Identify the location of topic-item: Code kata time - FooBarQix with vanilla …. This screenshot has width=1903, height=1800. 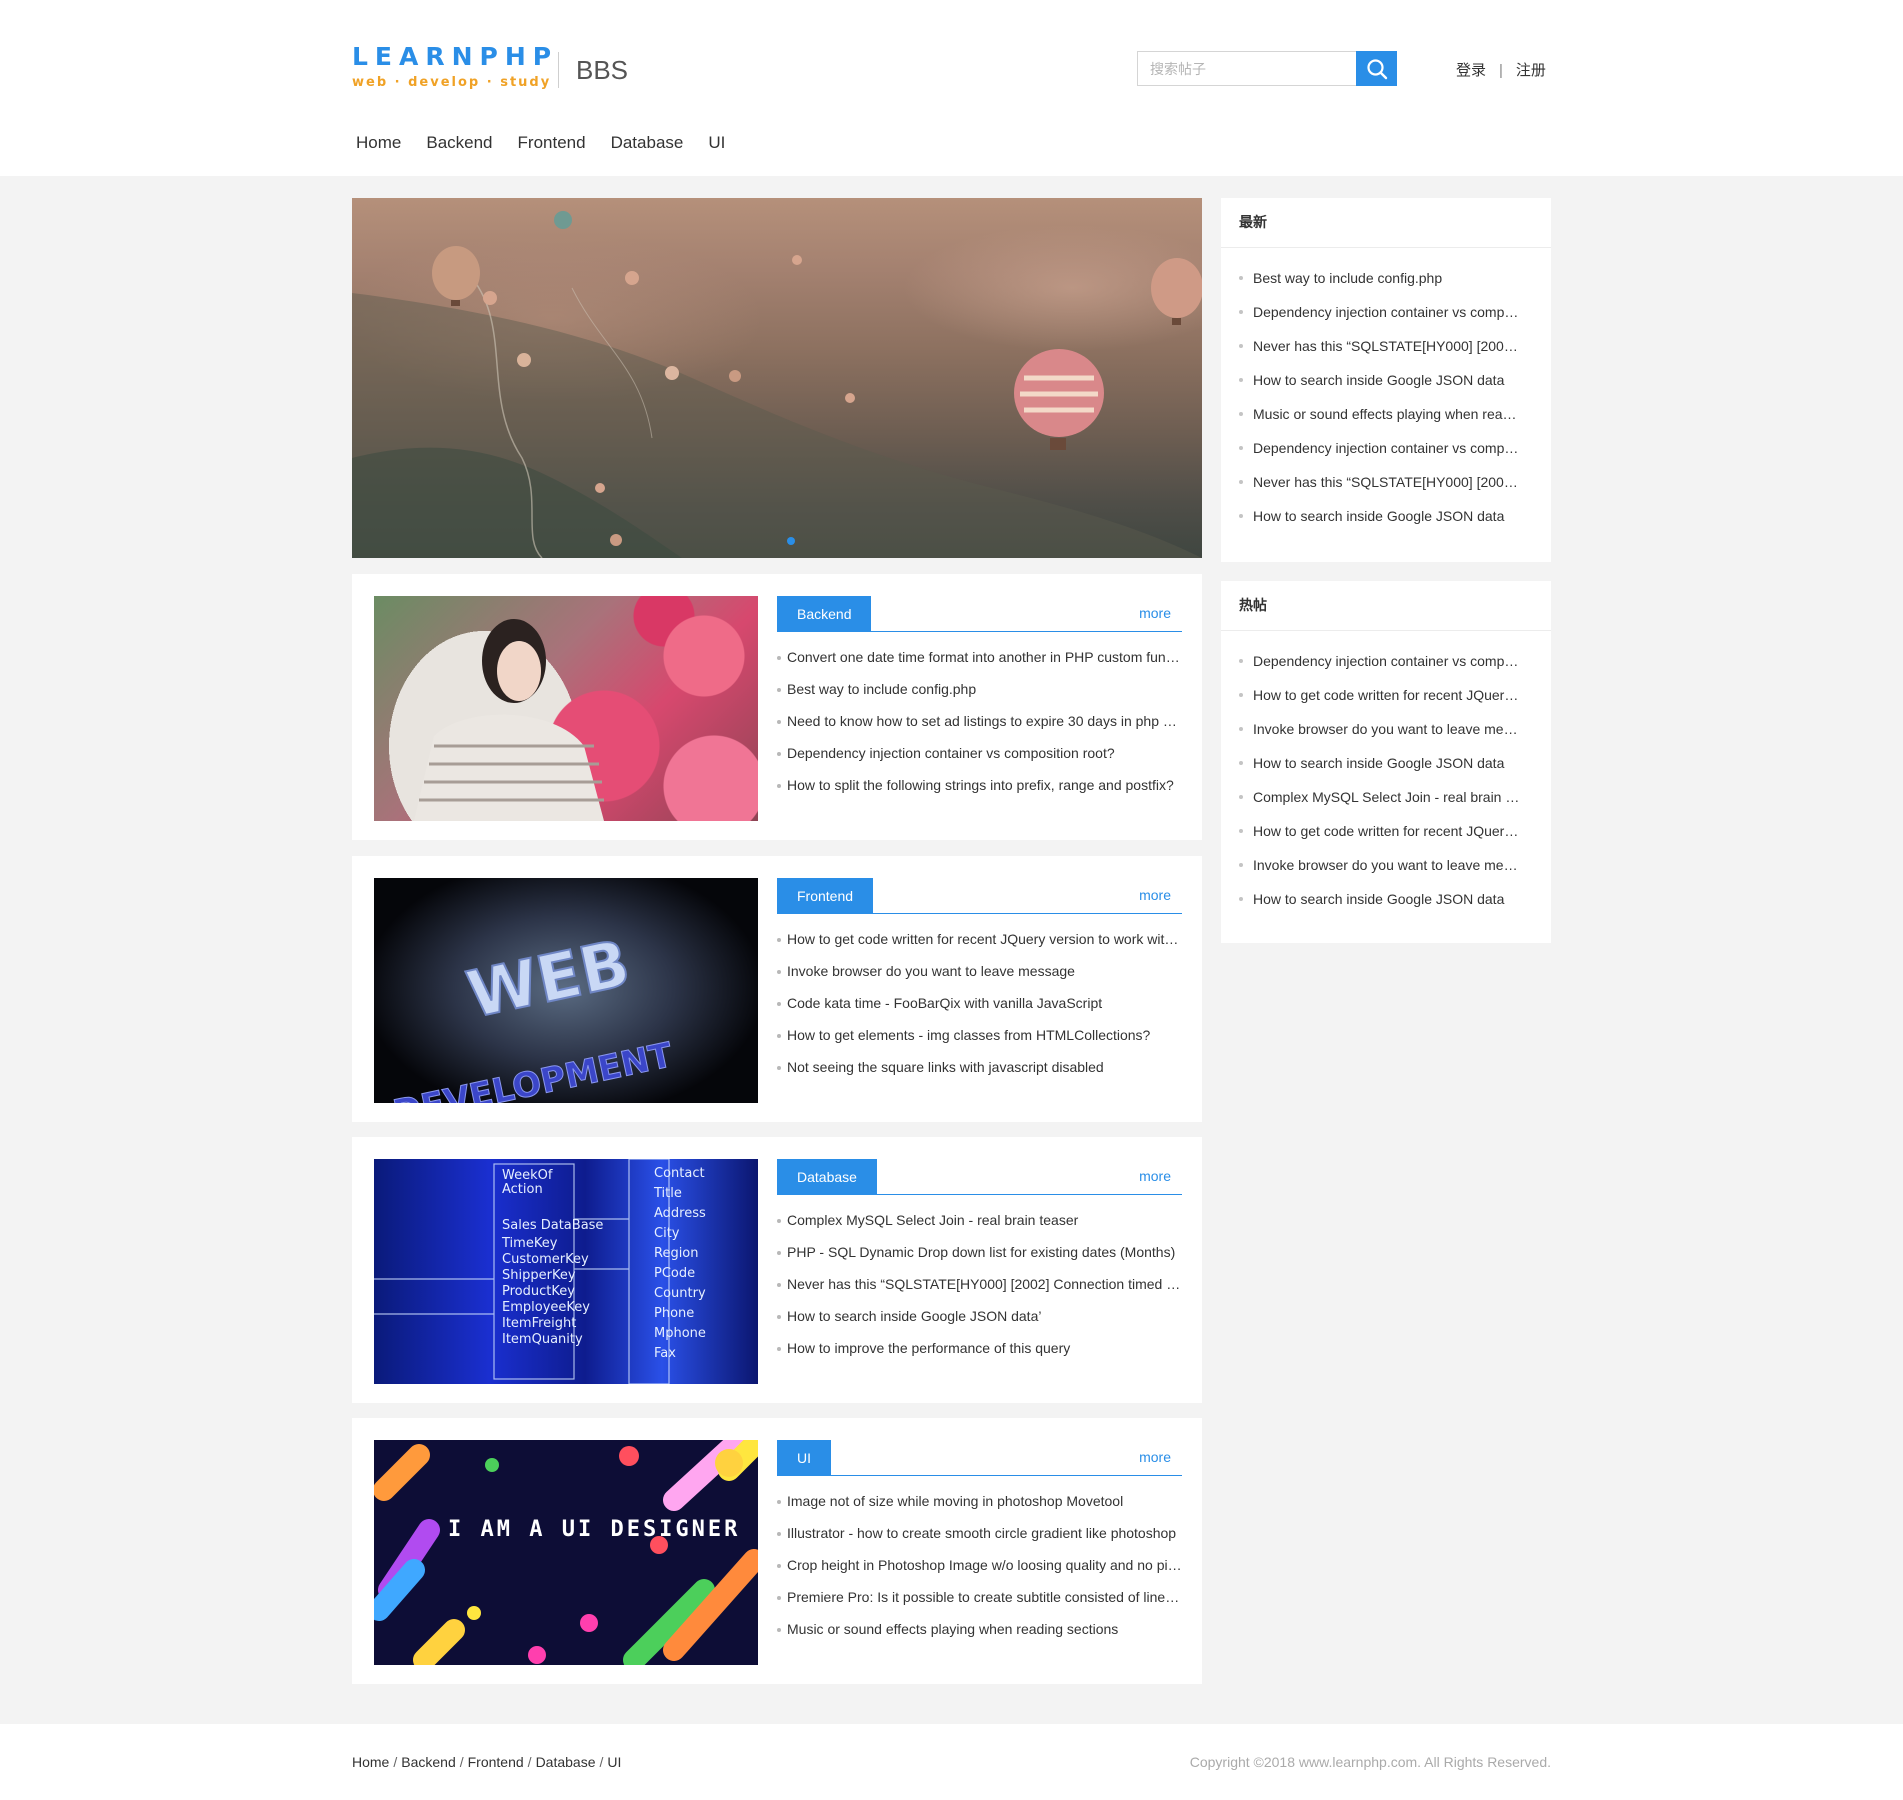
(979, 1009).